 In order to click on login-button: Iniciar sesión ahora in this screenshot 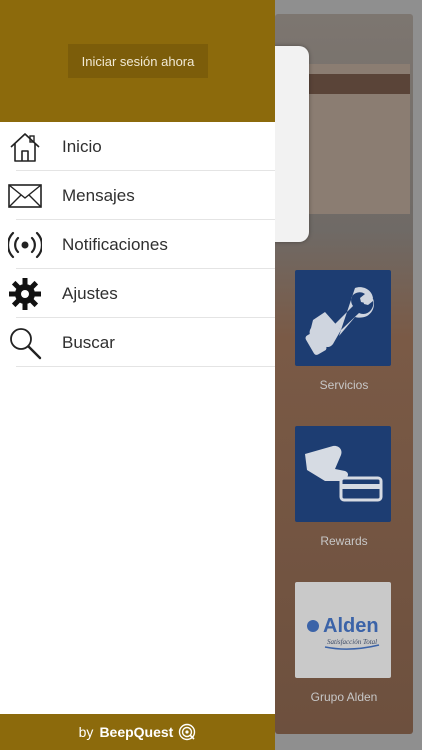, I will do `click(138, 61)`.